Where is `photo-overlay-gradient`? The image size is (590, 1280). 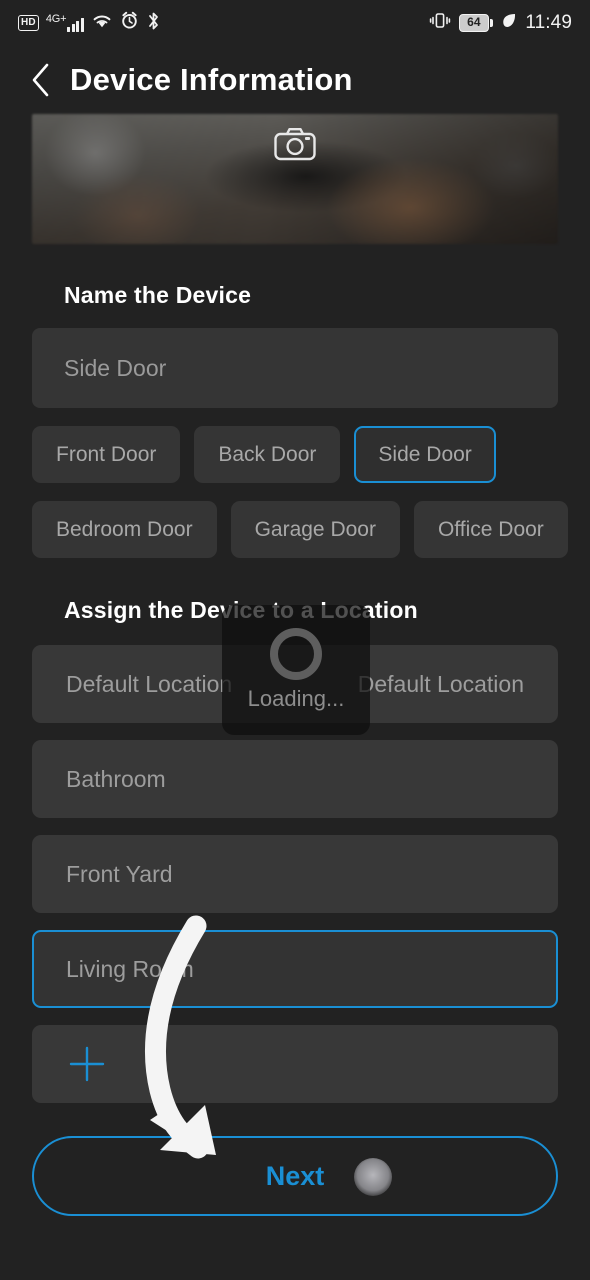
photo-overlay-gradient is located at coordinates (295, 179).